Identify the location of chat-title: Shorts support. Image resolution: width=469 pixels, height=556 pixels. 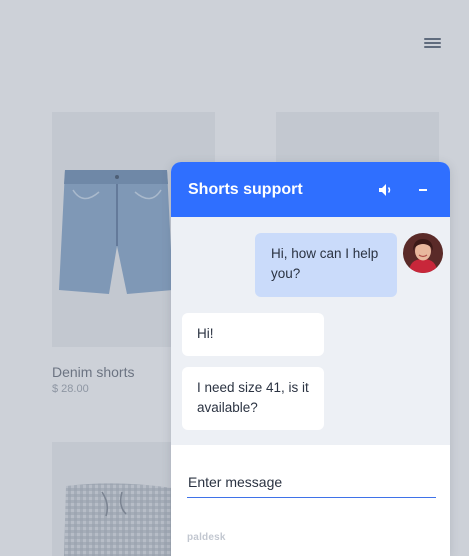
(245, 189).